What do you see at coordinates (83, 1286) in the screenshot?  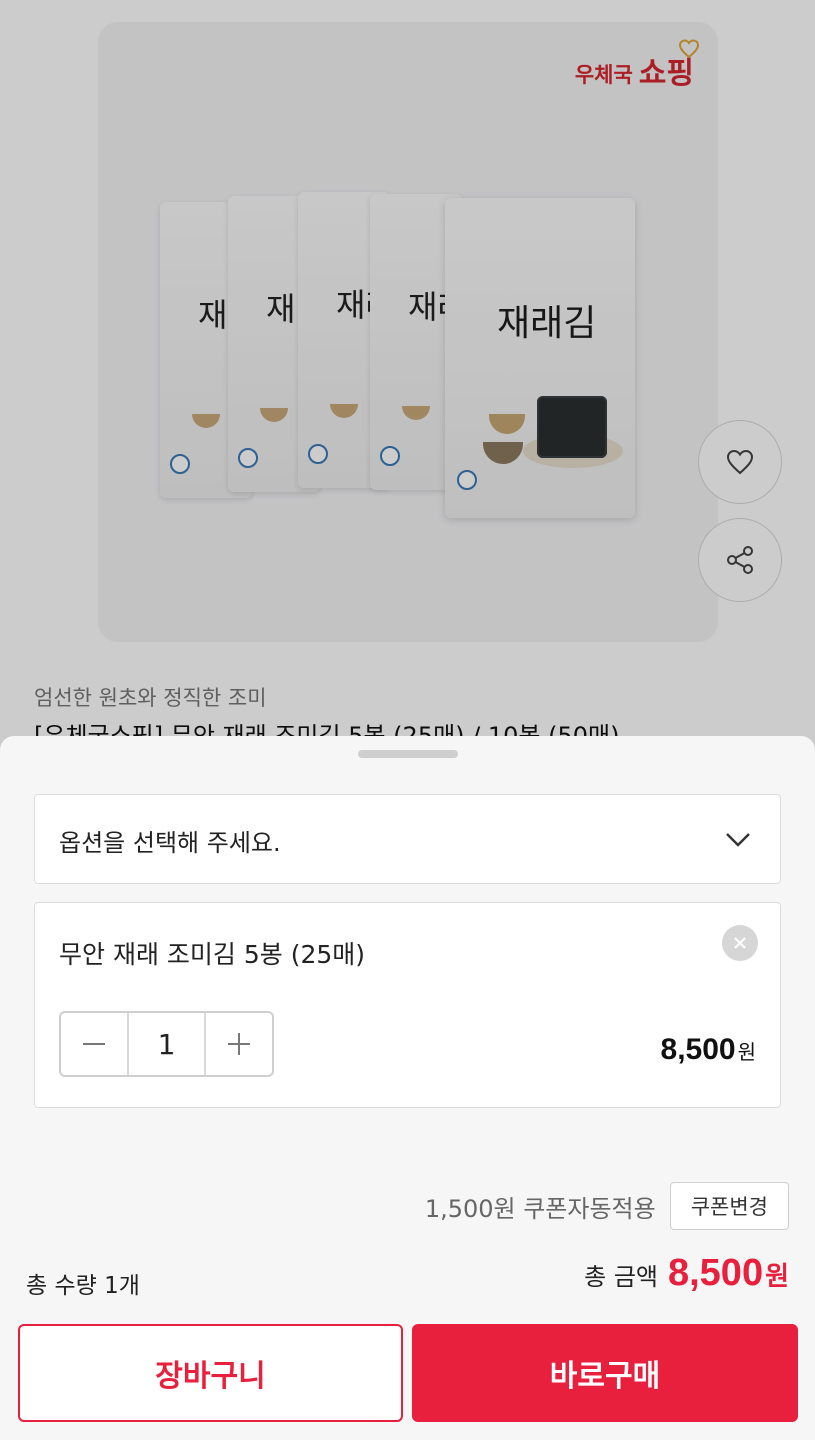 I see `total-quantity: 총 수량 1개` at bounding box center [83, 1286].